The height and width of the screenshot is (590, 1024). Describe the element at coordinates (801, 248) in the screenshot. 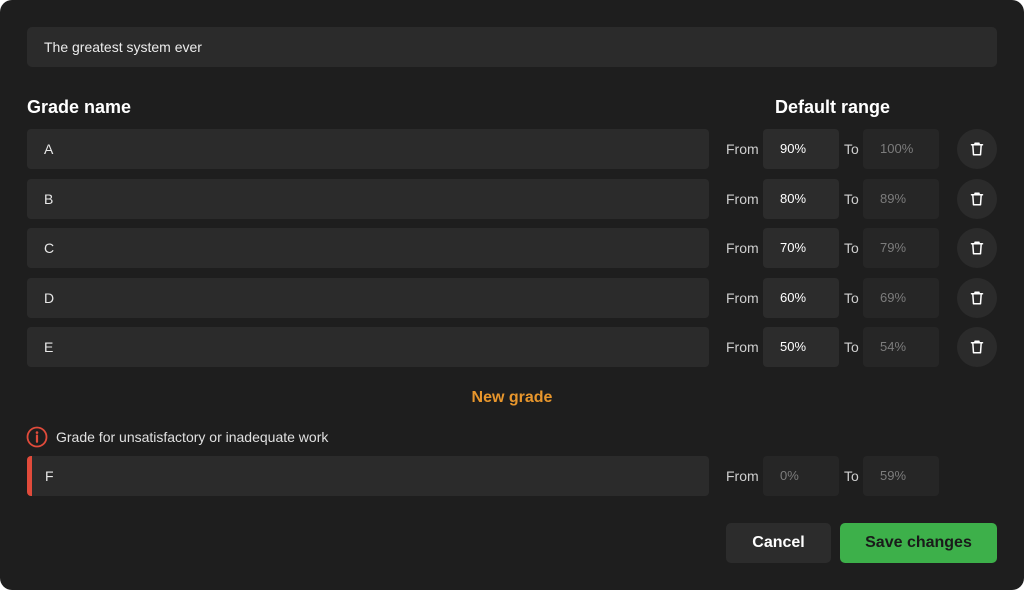

I see `from-percent-input: 70%` at that location.